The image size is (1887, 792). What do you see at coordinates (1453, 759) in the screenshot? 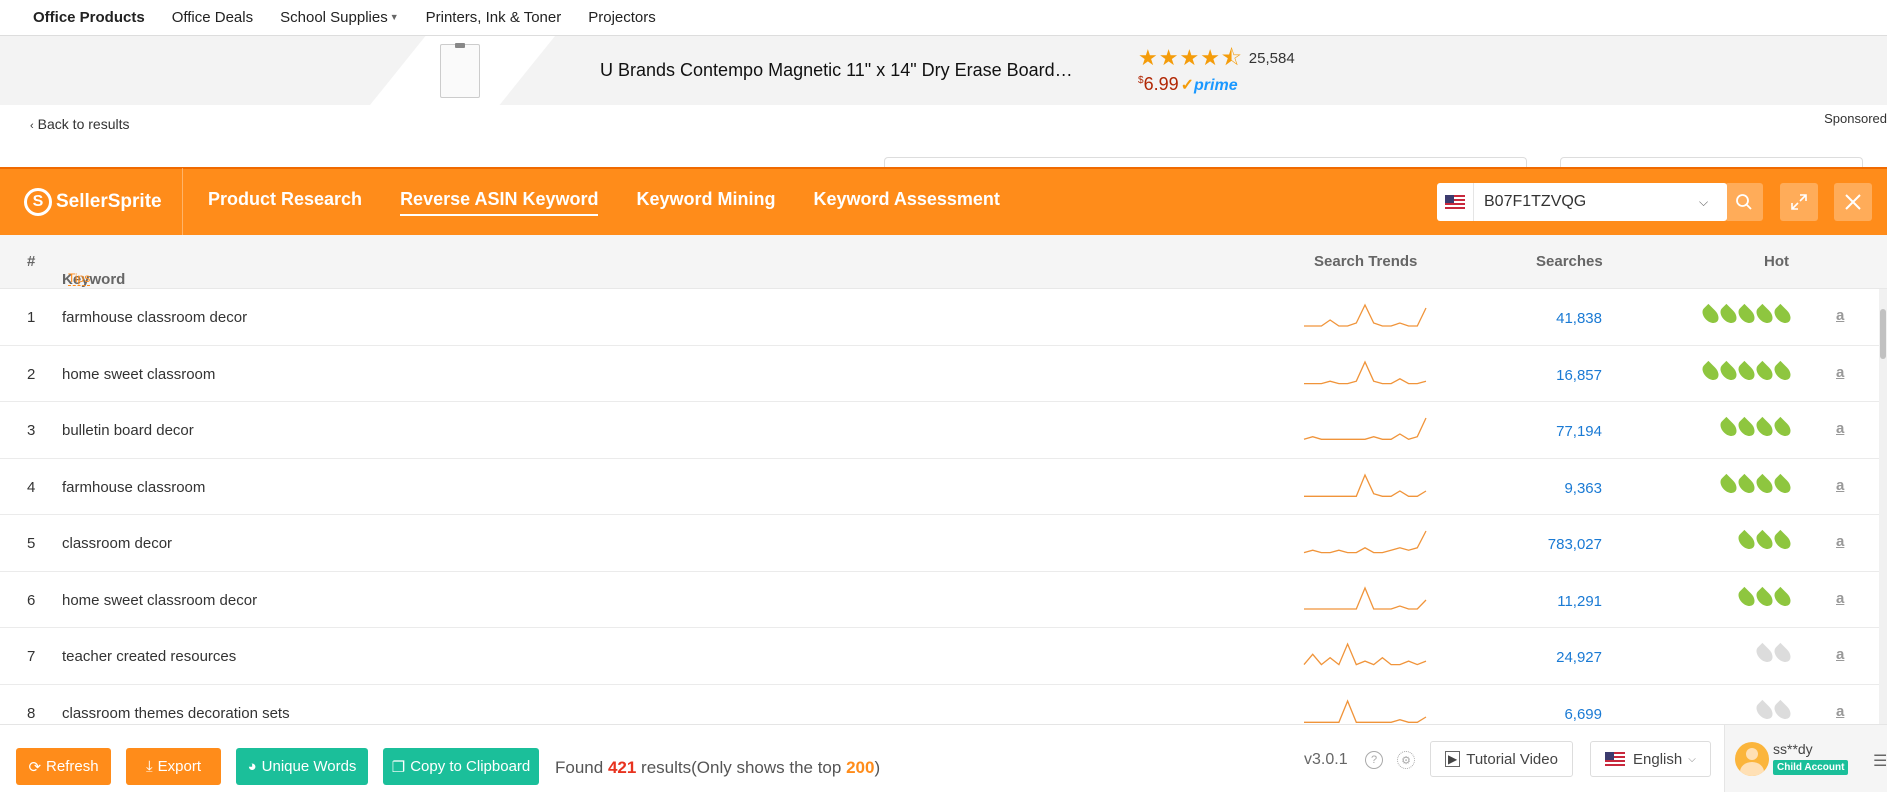
I see `play-icon: ▶` at bounding box center [1453, 759].